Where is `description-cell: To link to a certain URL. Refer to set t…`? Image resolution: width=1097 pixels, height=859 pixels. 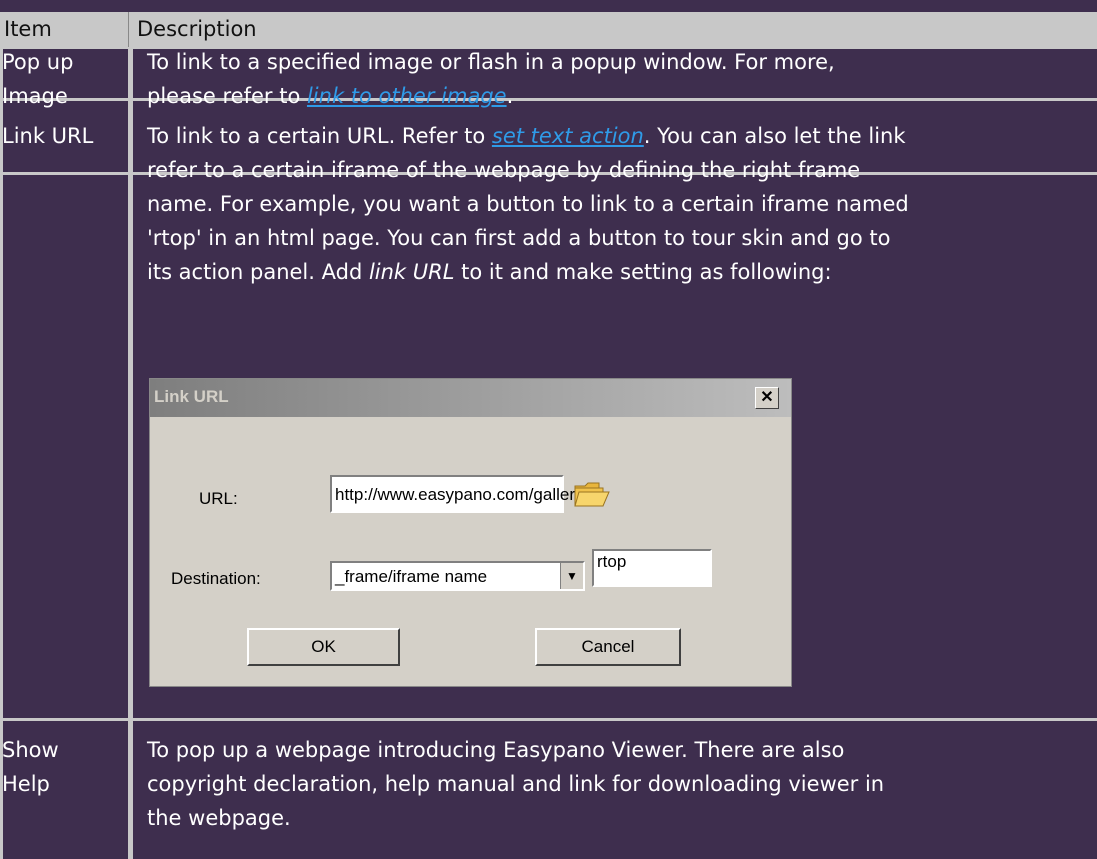 description-cell: To link to a certain URL. Refer to set t… is located at coordinates (528, 204).